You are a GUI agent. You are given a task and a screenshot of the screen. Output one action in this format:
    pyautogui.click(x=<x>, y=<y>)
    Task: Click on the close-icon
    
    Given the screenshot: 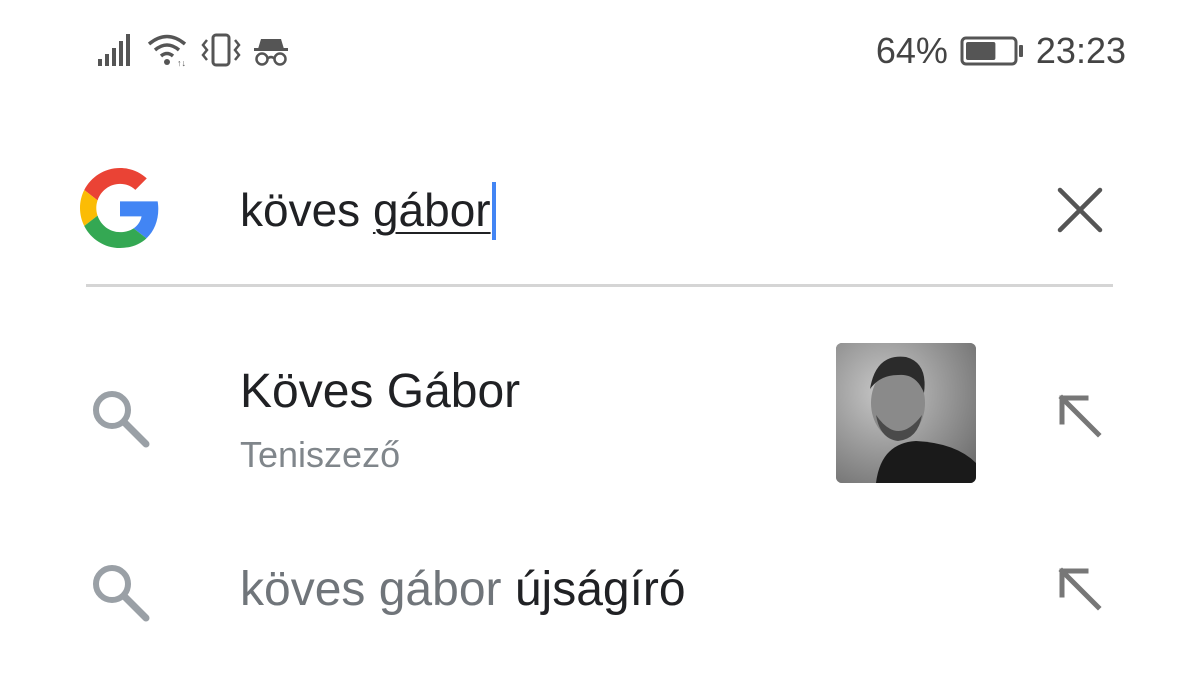 What is the action you would take?
    pyautogui.click(x=1080, y=212)
    